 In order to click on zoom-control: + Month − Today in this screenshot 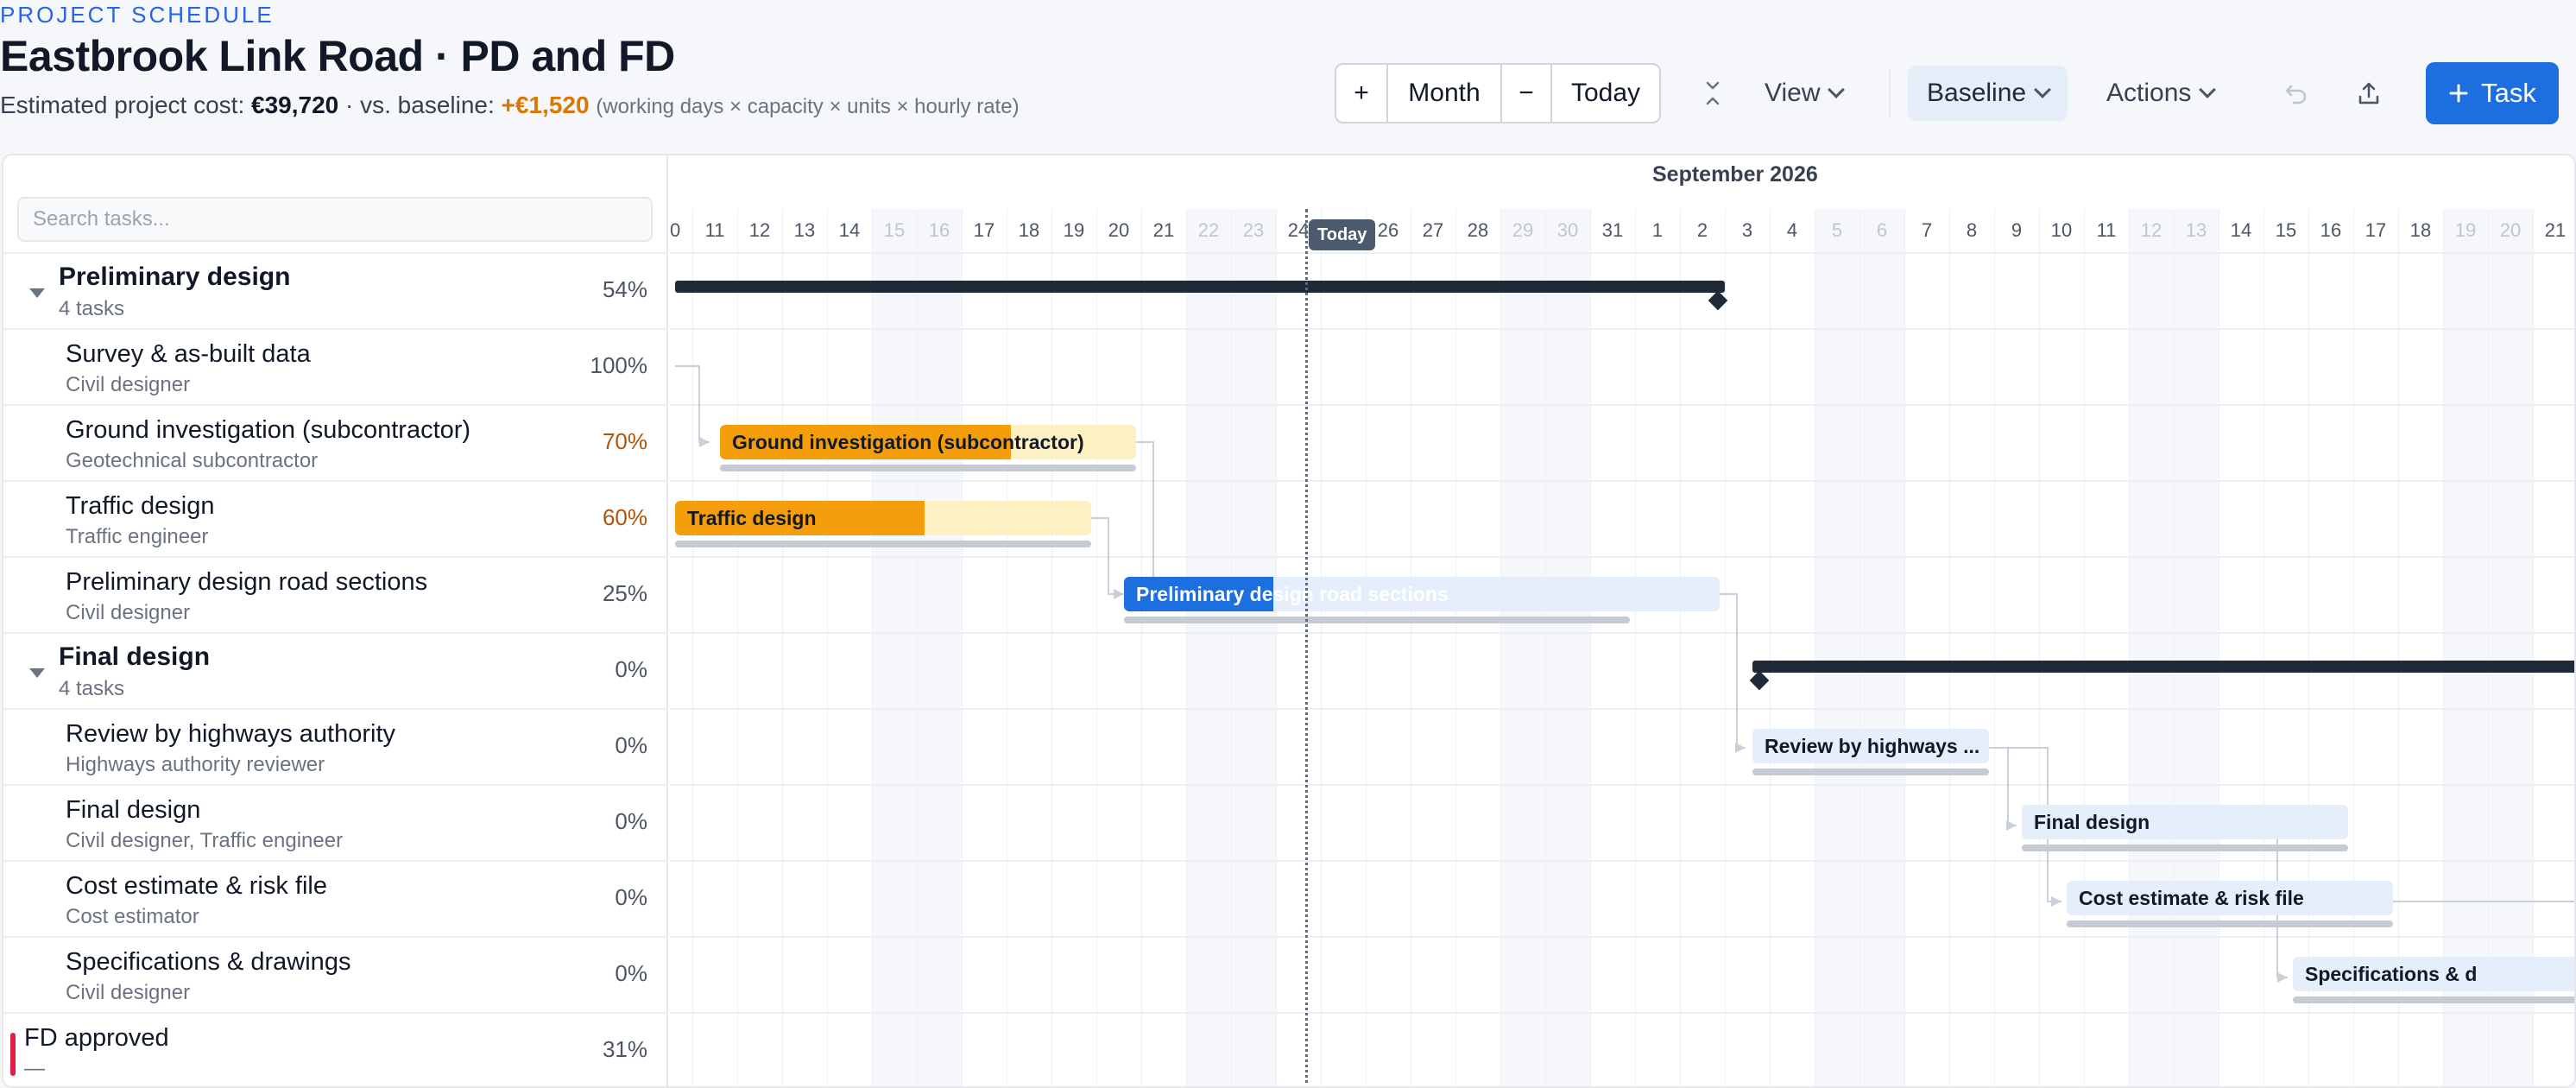, I will do `click(1498, 93)`.